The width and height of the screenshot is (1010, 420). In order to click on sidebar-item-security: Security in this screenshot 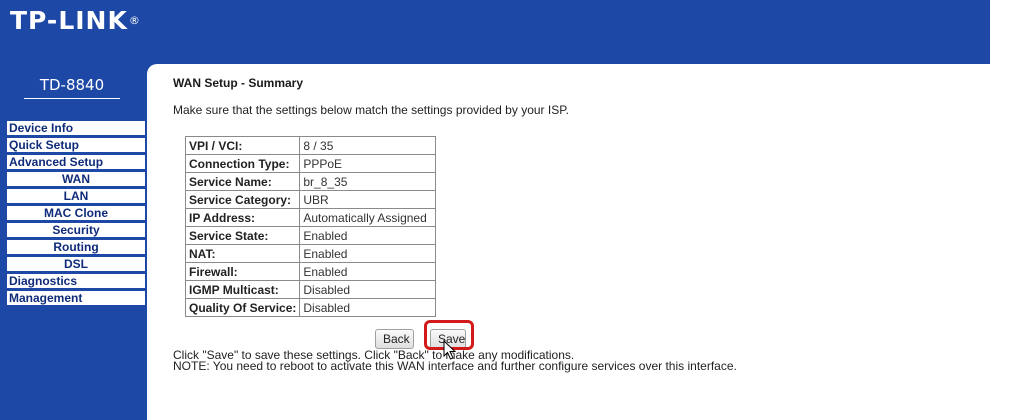, I will do `click(76, 230)`.